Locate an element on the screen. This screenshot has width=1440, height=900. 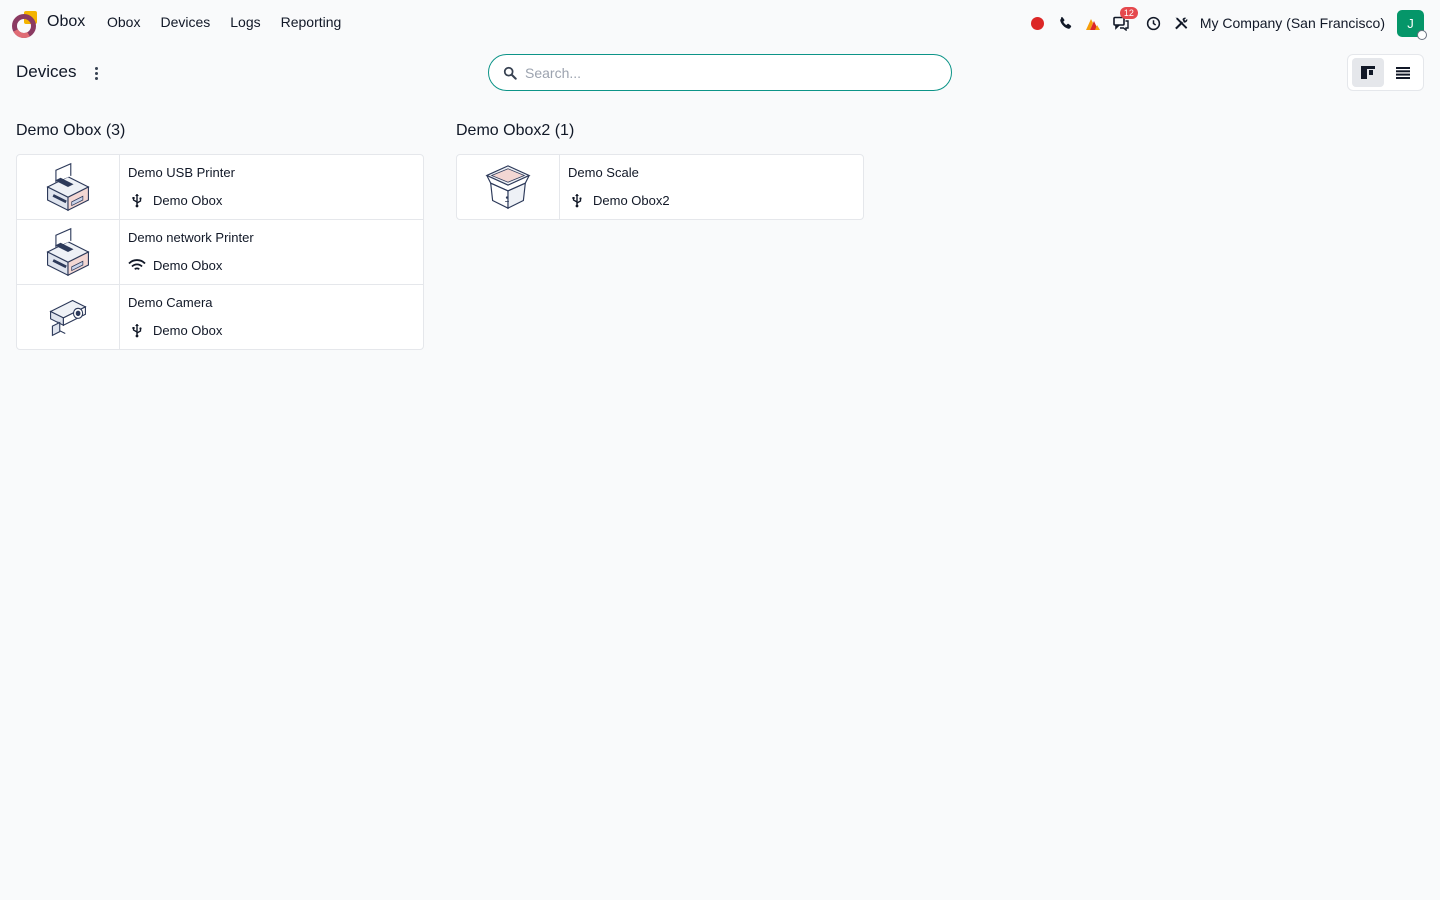
phone-icon is located at coordinates (1066, 22).